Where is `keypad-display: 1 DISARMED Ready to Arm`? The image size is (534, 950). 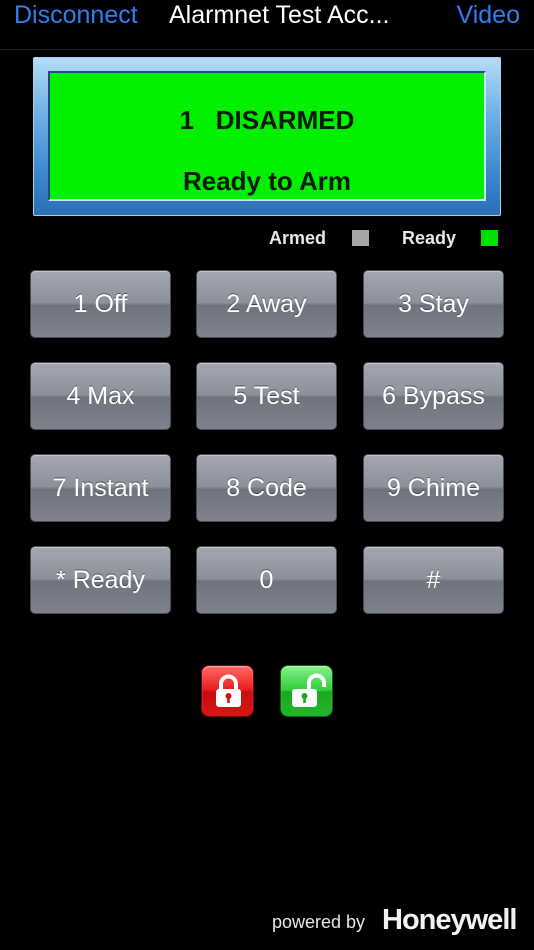 keypad-display: 1 DISARMED Ready to Arm is located at coordinates (267, 136).